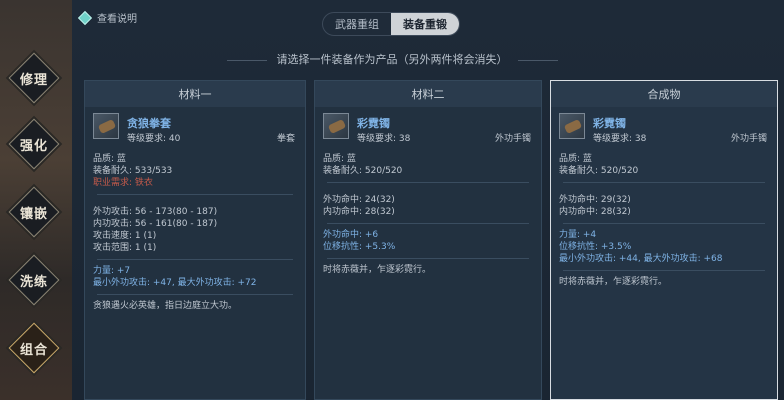  What do you see at coordinates (641, 259) in the screenshot?
I see `attr-line: 最小外功攻击: +44, 最大外功攻击: +68` at bounding box center [641, 259].